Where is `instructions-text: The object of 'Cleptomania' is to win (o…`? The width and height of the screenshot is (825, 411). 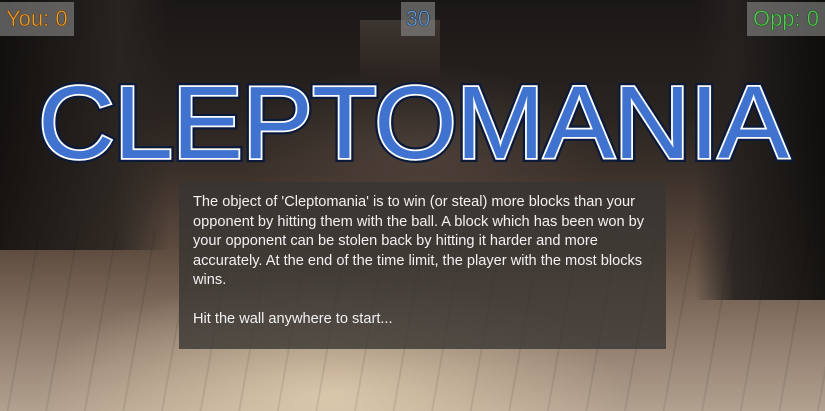 instructions-text: The object of 'Cleptomania' is to win (o… is located at coordinates (419, 241).